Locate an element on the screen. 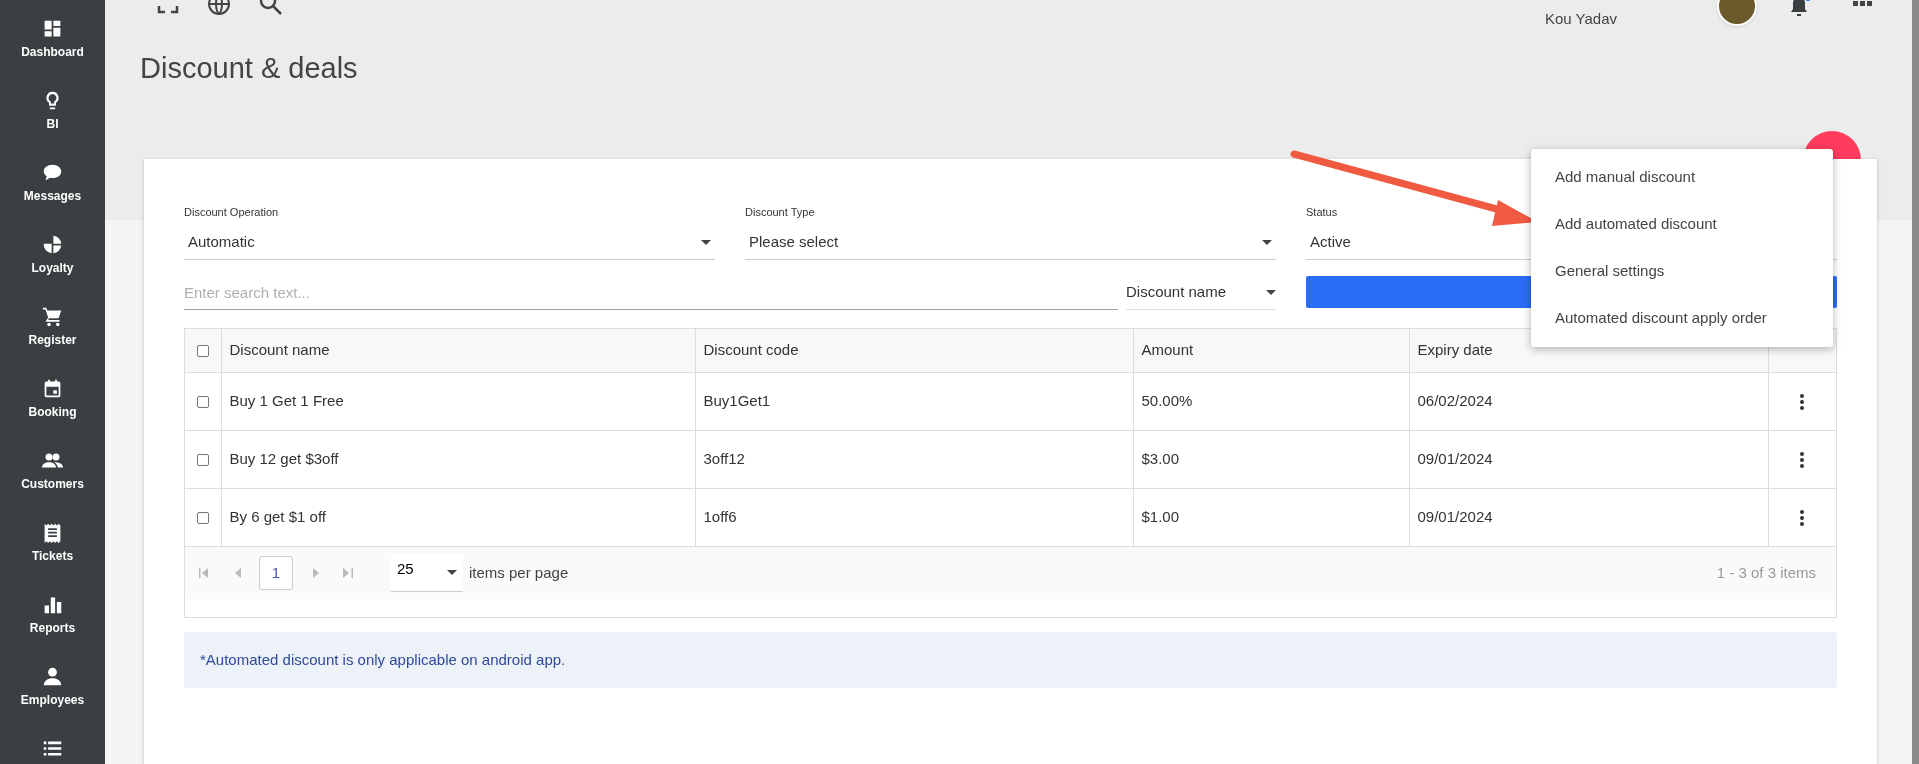 The image size is (1919, 764). page-number-button: 1 is located at coordinates (276, 573).